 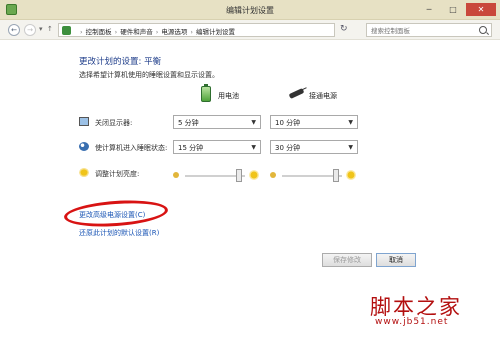 What do you see at coordinates (149, 75) in the screenshot?
I see `page-description: 选择希望计算机使用的睡眠设置和显示设置。` at bounding box center [149, 75].